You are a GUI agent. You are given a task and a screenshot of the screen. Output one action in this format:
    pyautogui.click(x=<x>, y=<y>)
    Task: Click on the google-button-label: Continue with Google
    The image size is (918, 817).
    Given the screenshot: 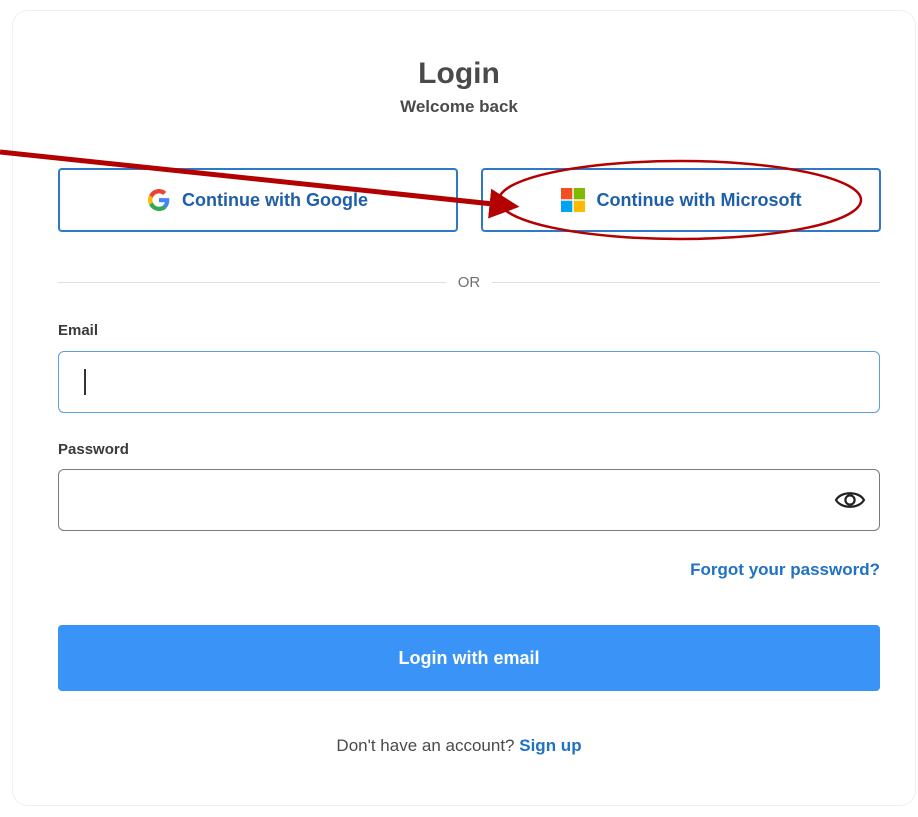 What is the action you would take?
    pyautogui.click(x=275, y=199)
    